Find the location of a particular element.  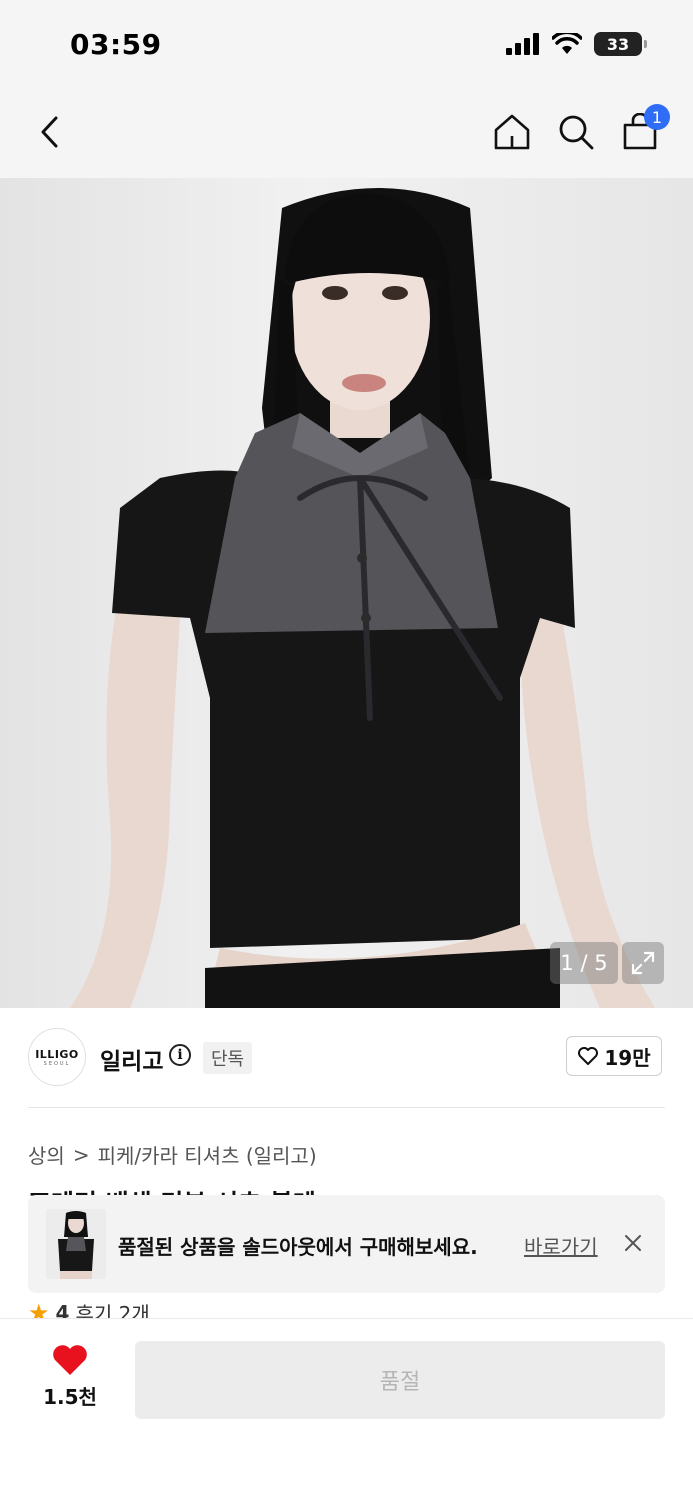

toast-thumbnail is located at coordinates (76, 1244).